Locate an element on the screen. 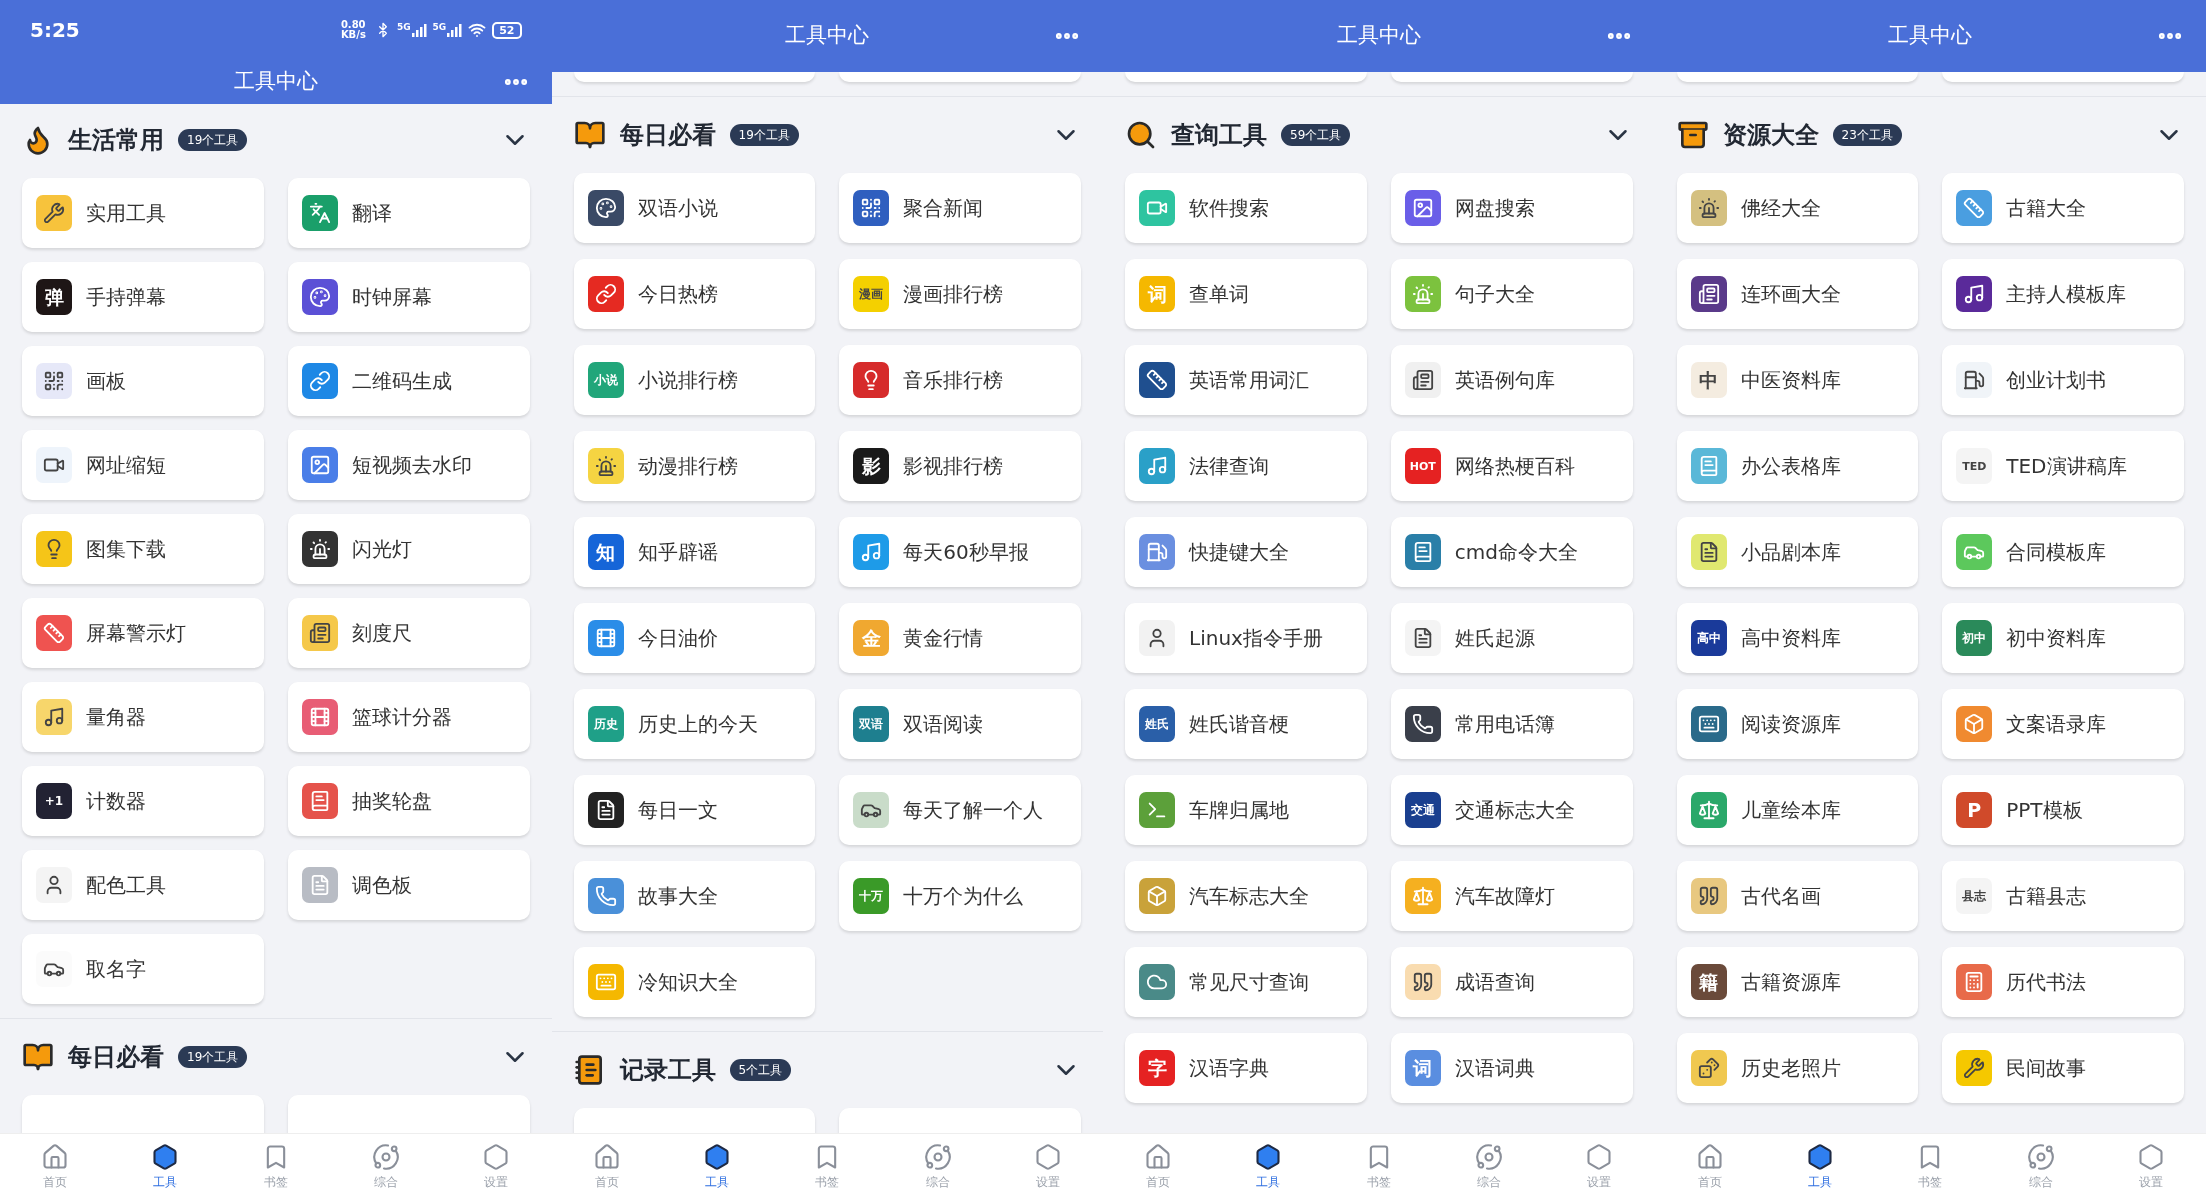 Image resolution: width=2206 pixels, height=1200 pixels. tool-card: 软件搜索 is located at coordinates (1246, 208).